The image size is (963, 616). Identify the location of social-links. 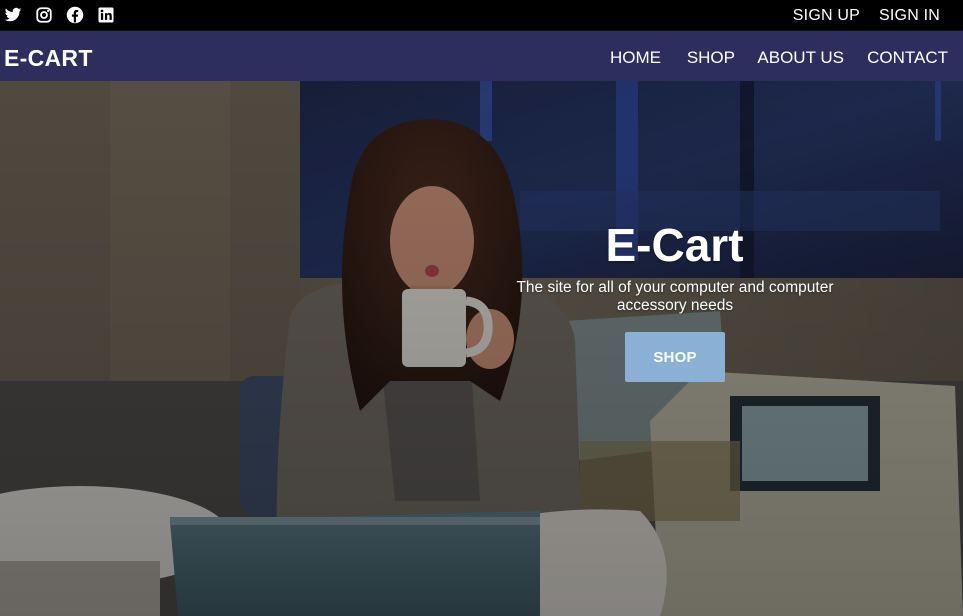
(66, 15).